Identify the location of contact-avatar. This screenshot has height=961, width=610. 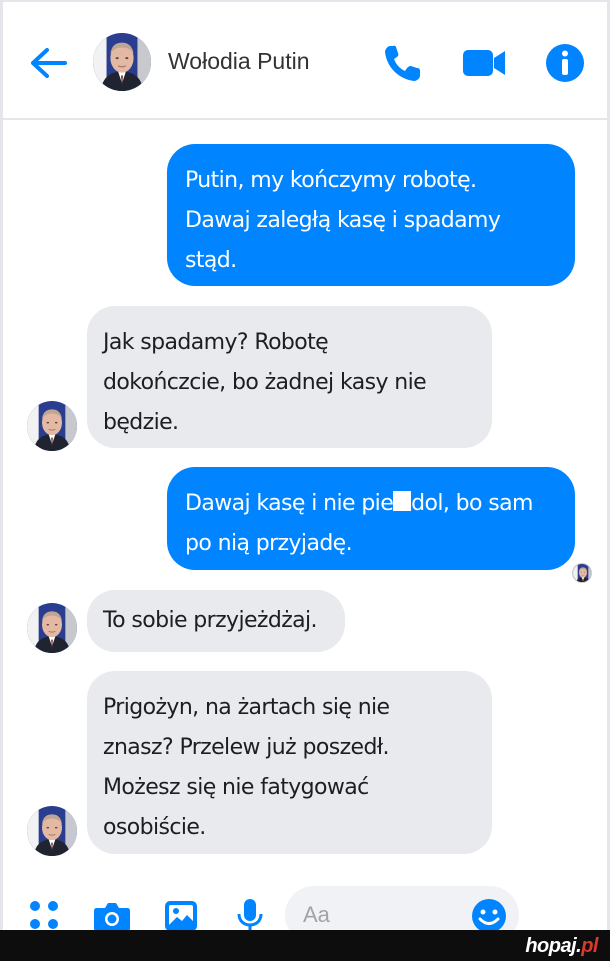
(122, 62).